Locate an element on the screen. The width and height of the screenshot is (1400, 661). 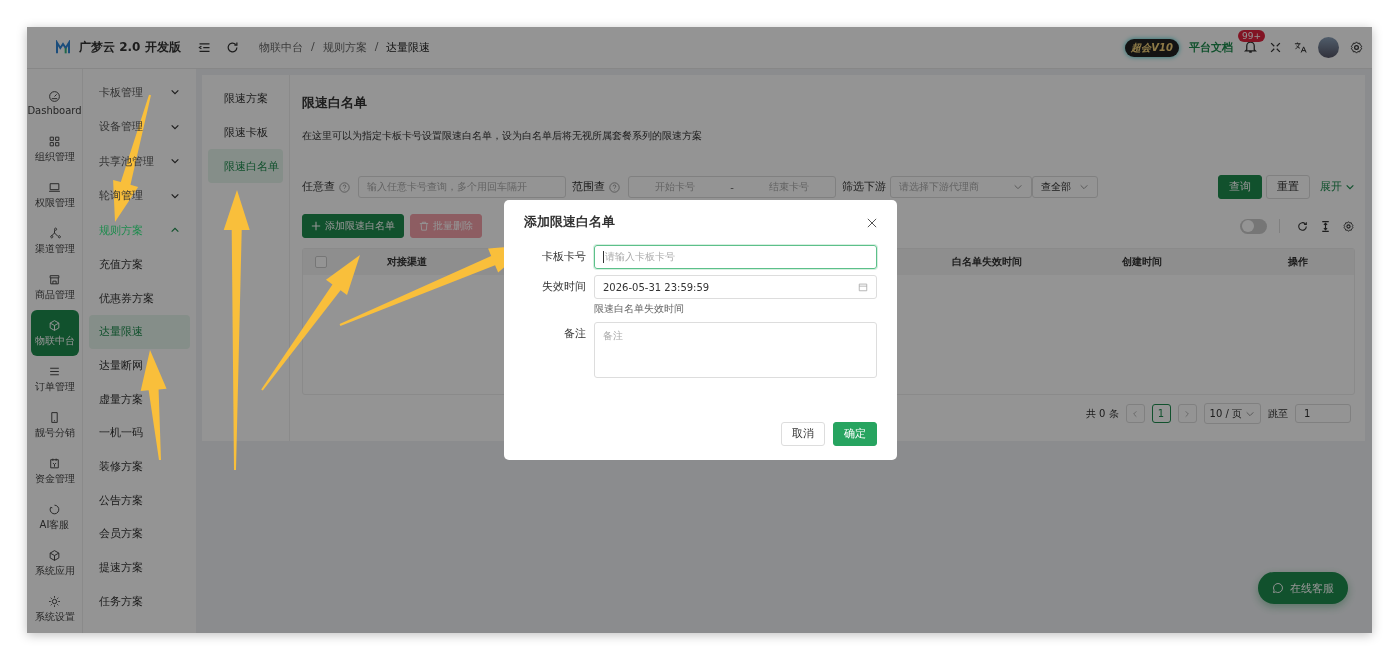
help-text: 限速白名单失效时间 is located at coordinates (639, 309).